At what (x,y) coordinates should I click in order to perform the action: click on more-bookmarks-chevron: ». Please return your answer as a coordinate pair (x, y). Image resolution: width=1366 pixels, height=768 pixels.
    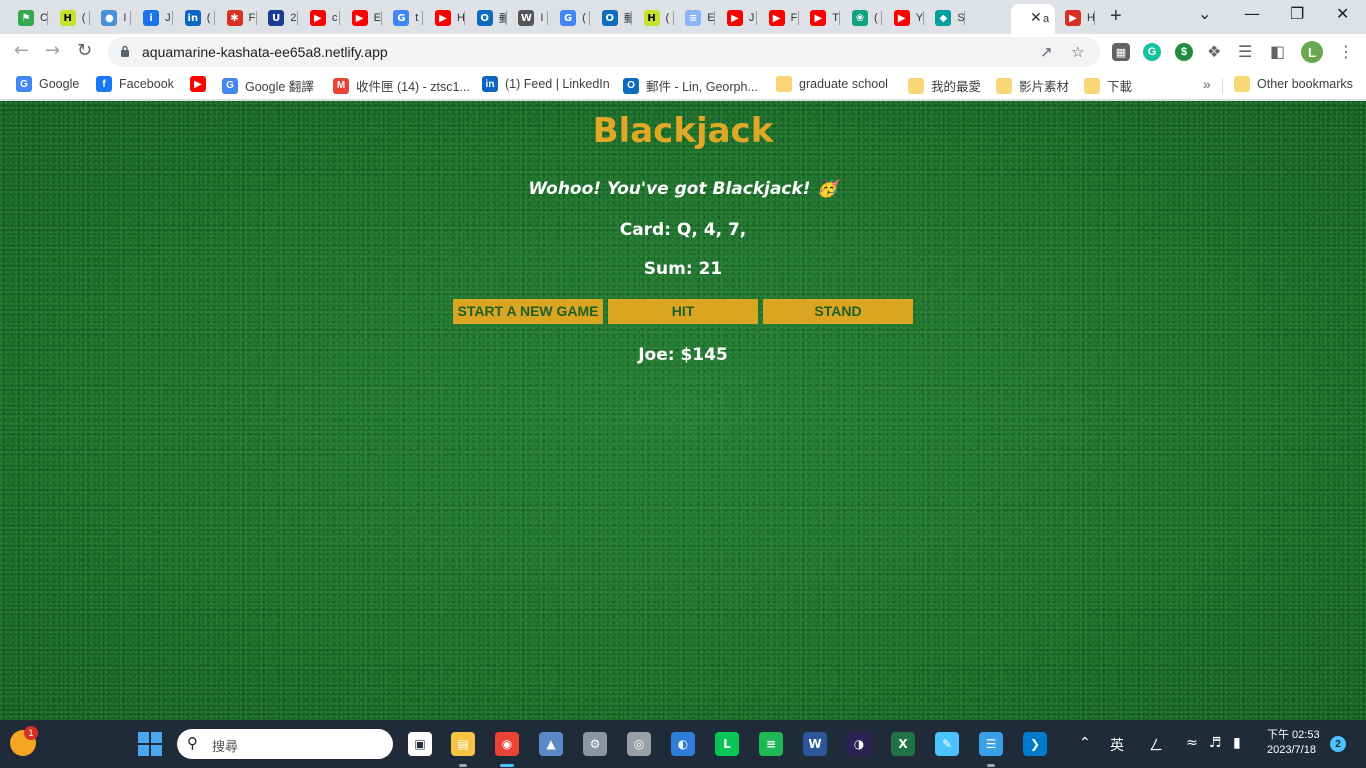
    Looking at the image, I should click on (1207, 84).